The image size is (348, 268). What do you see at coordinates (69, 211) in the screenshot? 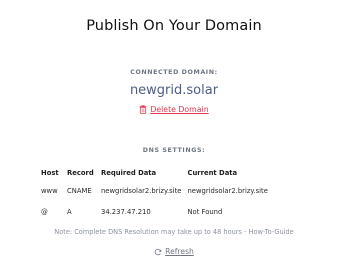
I see `cell-record: A` at bounding box center [69, 211].